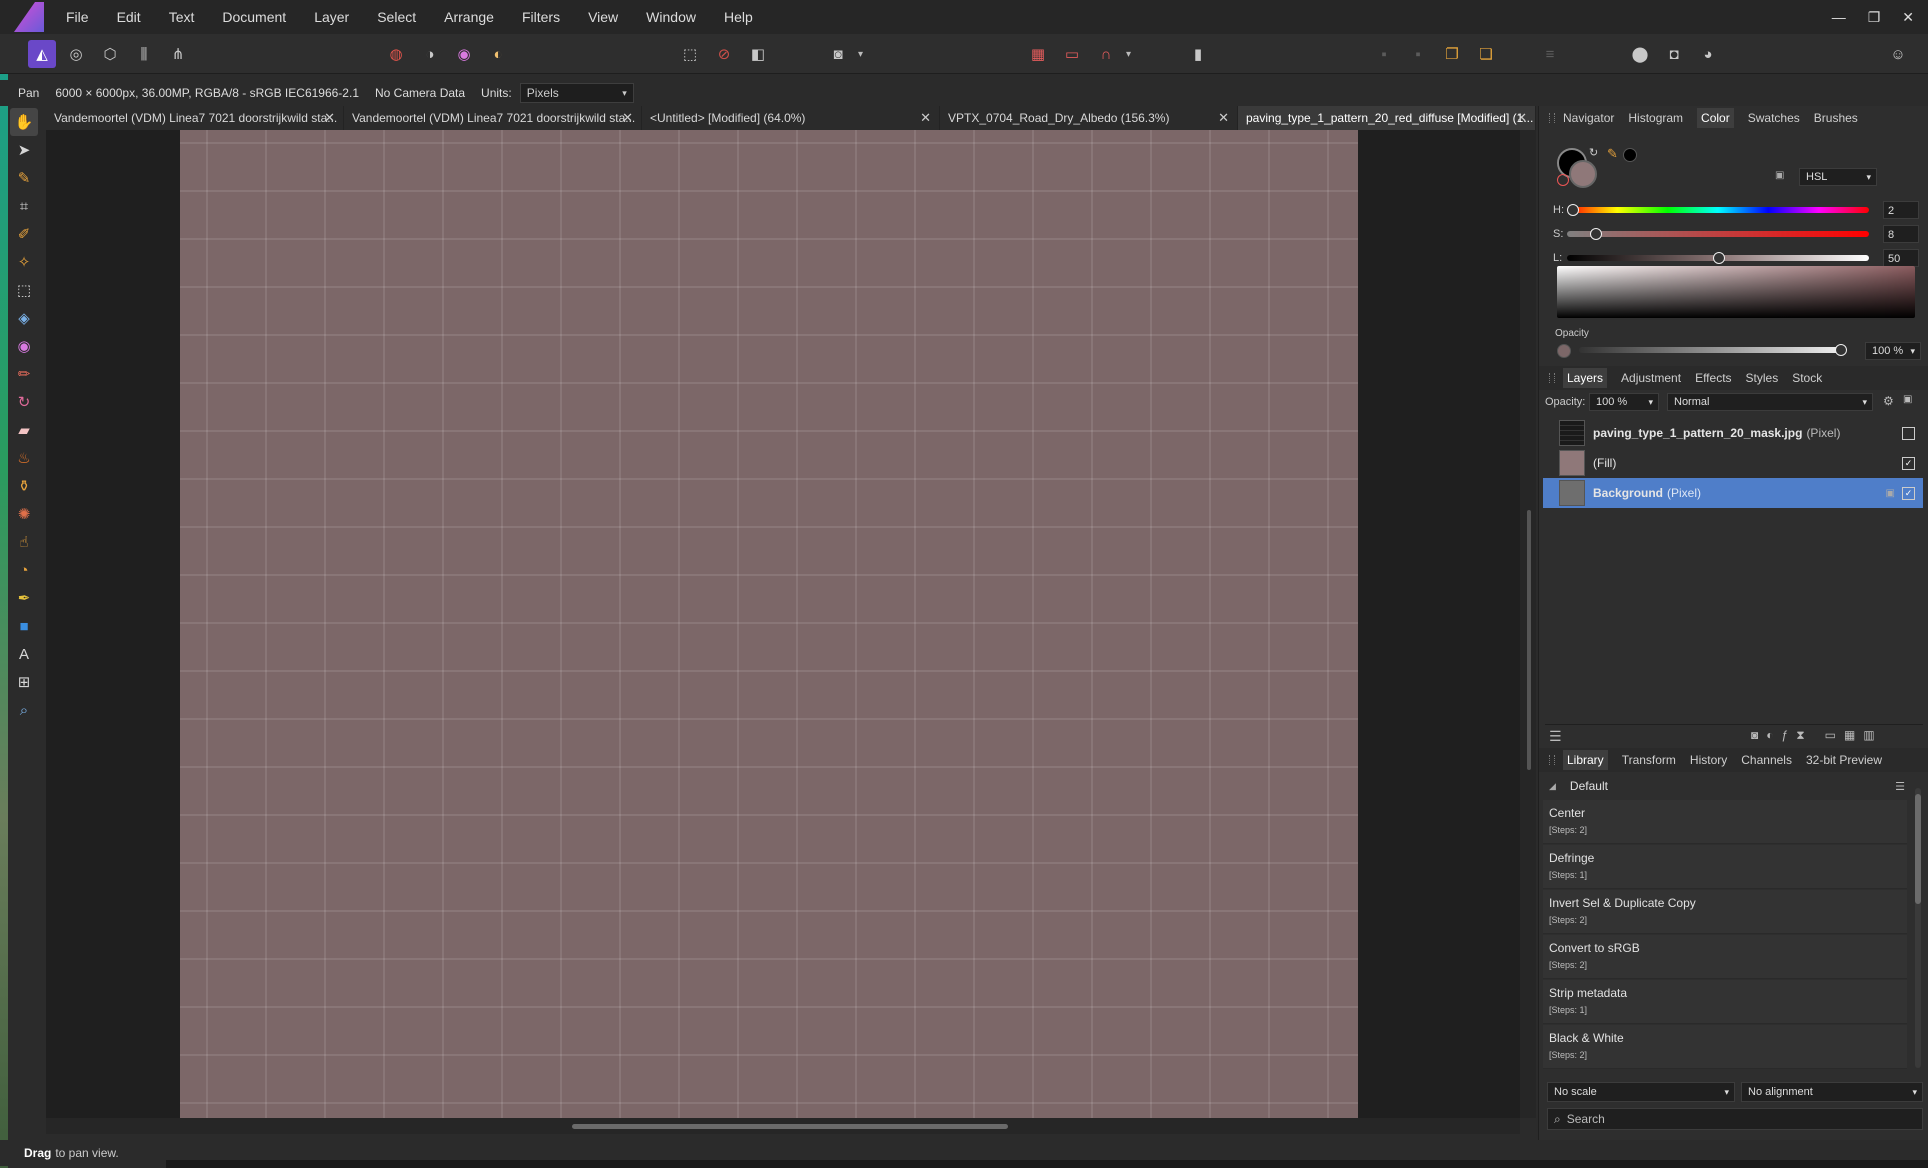 Image resolution: width=1928 pixels, height=1168 pixels. Describe the element at coordinates (76, 54) in the screenshot. I see `liquify-persona-icon: ◎` at that location.